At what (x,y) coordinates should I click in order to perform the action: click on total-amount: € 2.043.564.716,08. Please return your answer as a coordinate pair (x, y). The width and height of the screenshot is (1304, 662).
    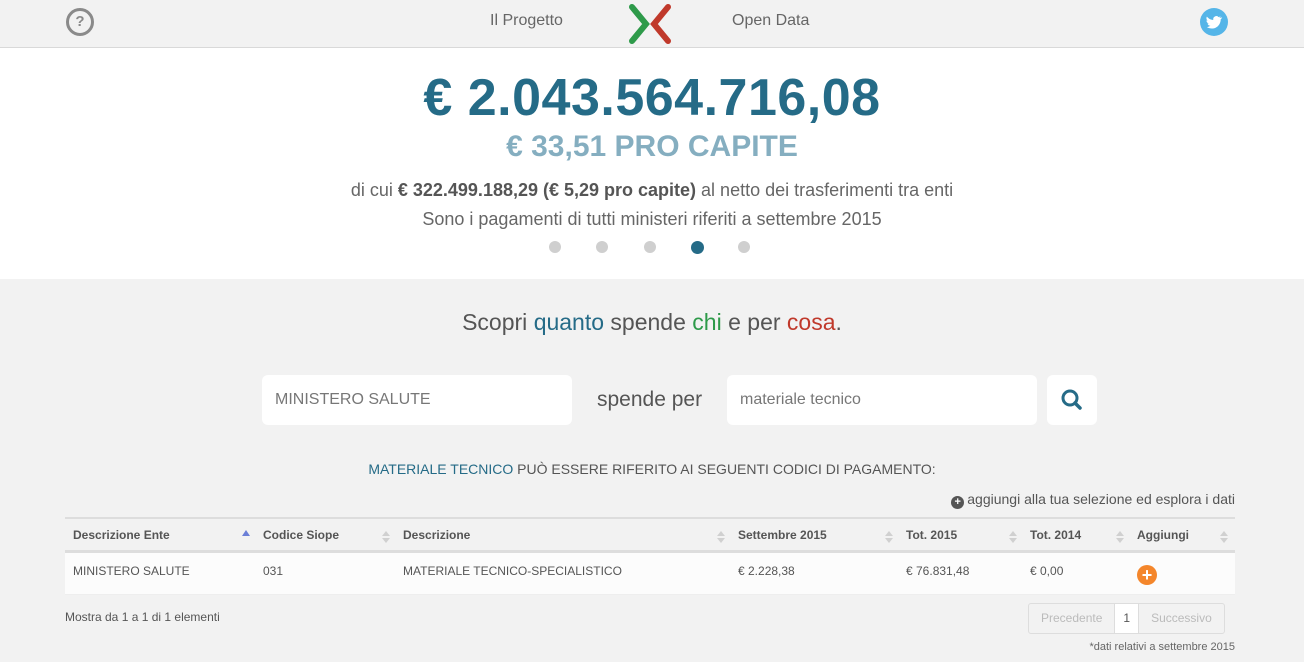
    Looking at the image, I should click on (652, 98).